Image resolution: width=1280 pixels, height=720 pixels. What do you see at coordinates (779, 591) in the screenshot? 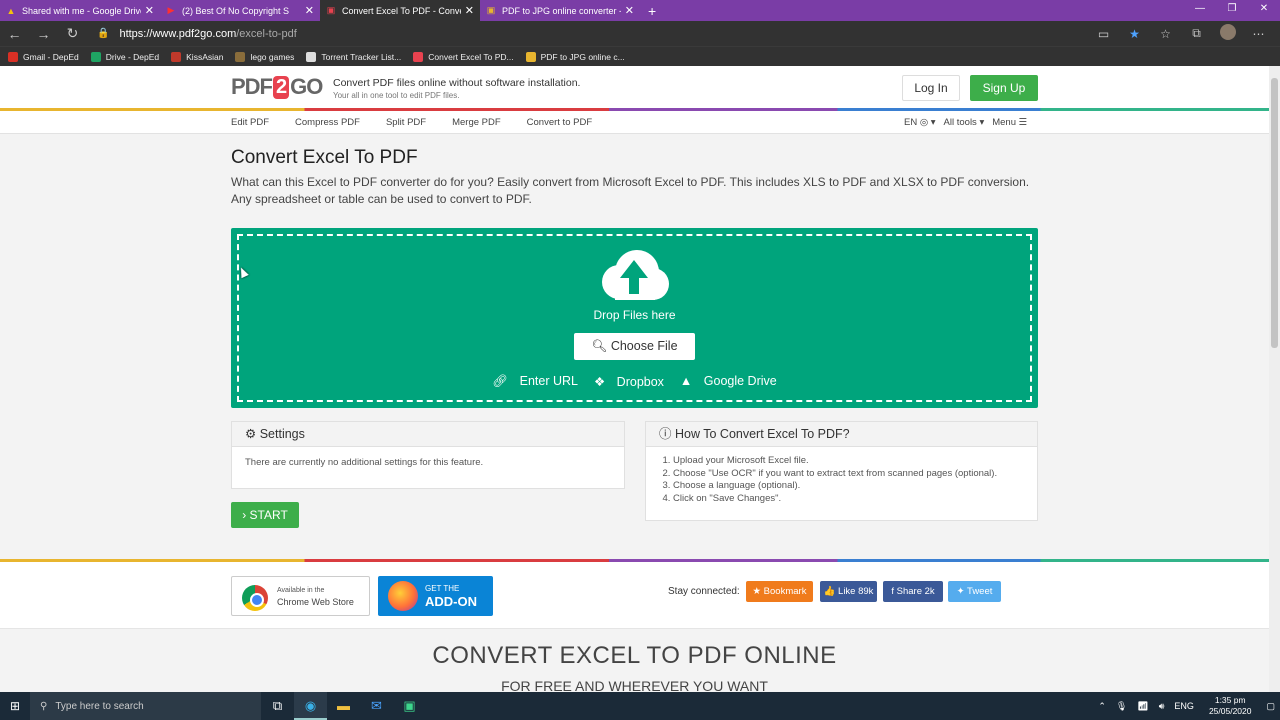
I see `bookmark-button: ★ Bookmark` at bounding box center [779, 591].